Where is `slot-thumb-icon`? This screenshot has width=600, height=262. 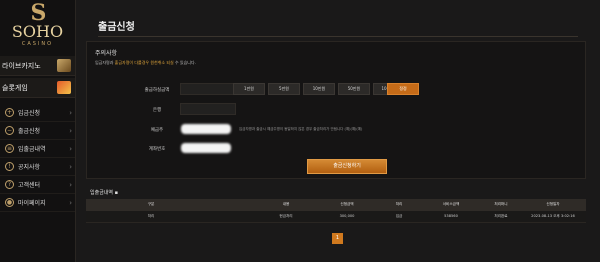 slot-thumb-icon is located at coordinates (64, 87).